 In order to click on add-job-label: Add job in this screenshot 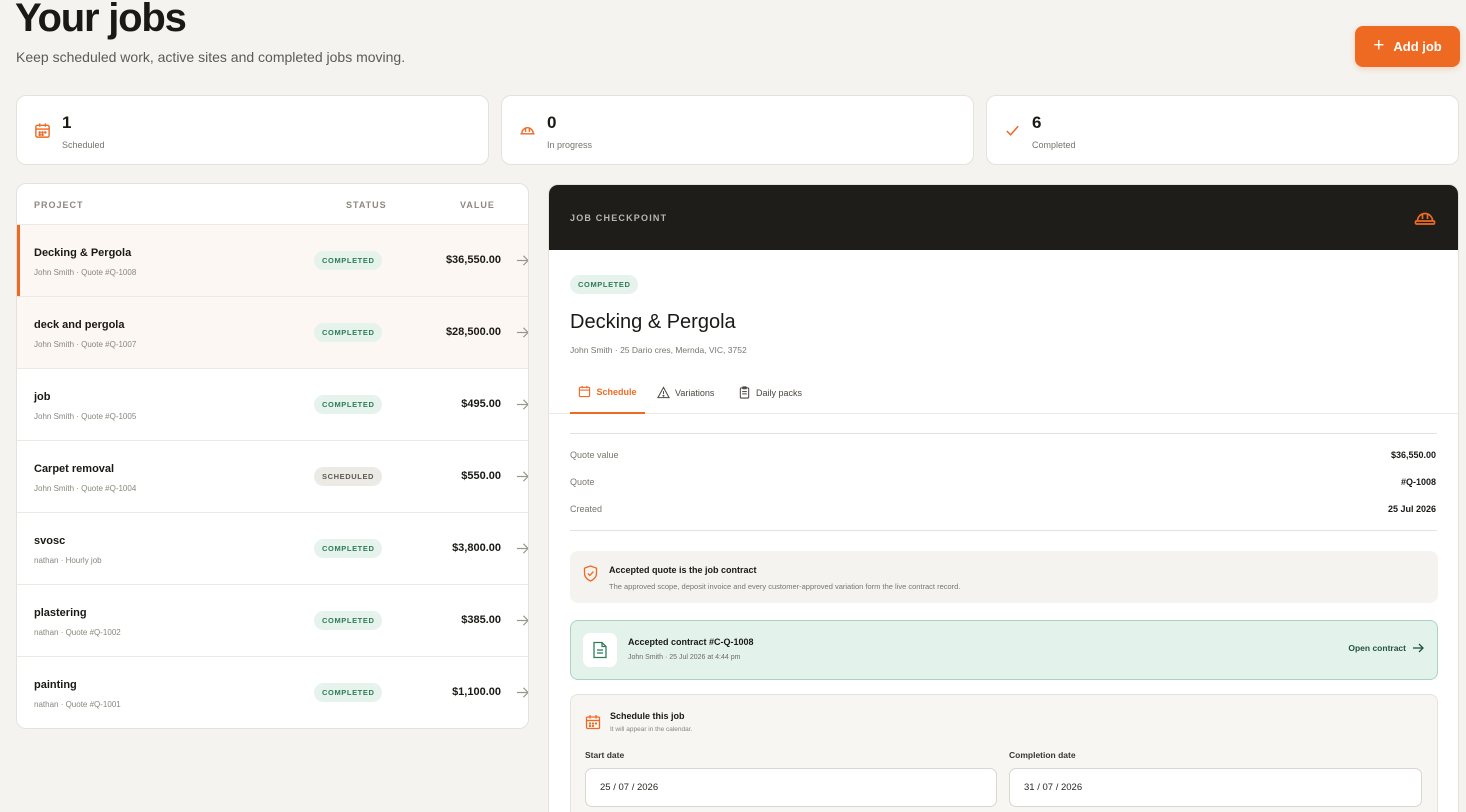, I will do `click(1417, 46)`.